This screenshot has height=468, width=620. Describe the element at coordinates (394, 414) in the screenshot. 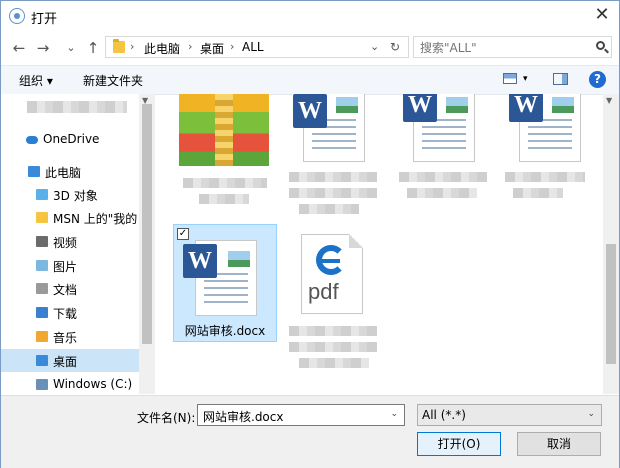

I see `filename-dropdown-chevron-icon: ⌄` at that location.